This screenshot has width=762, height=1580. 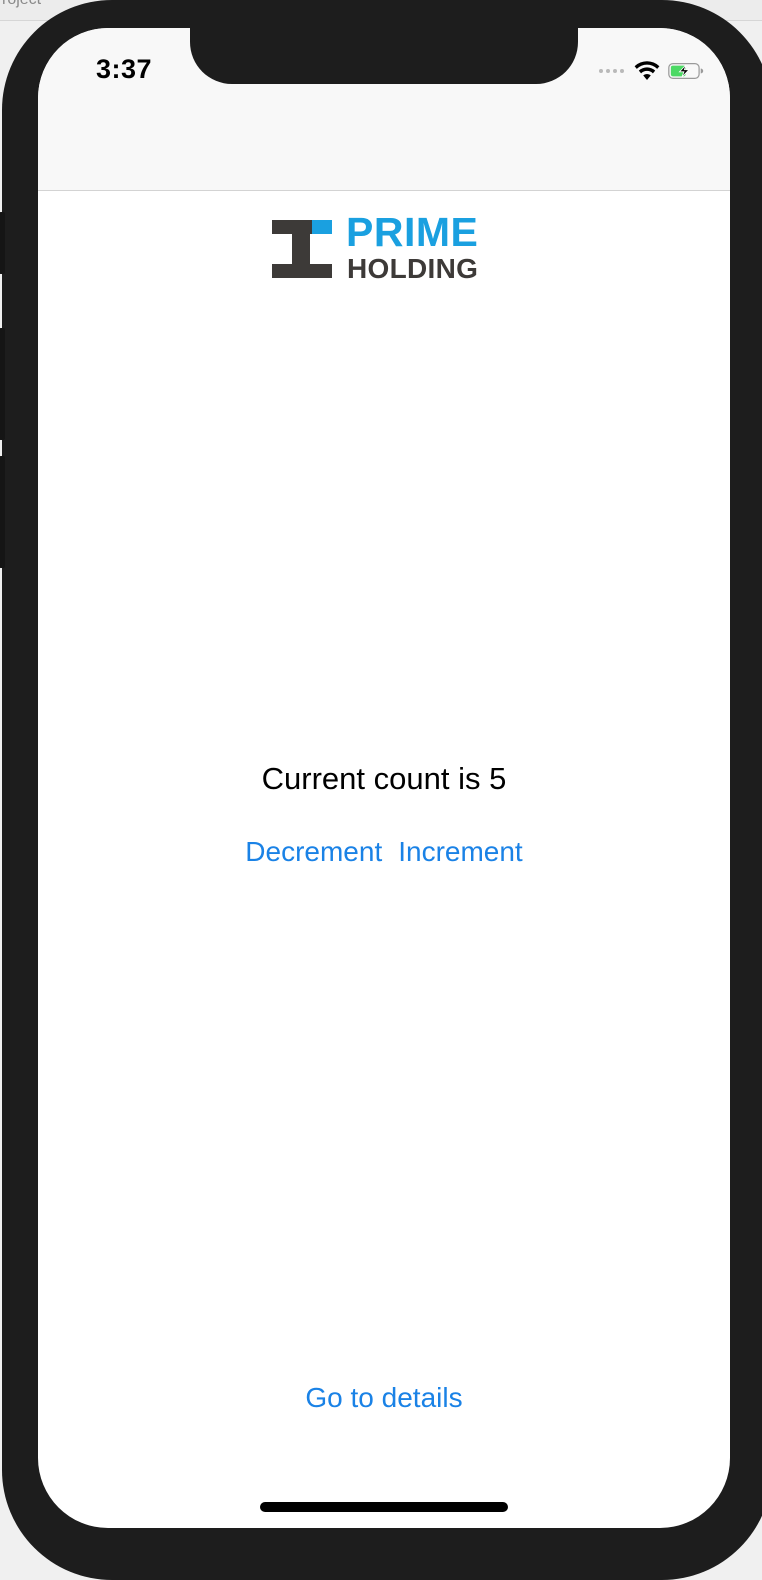 What do you see at coordinates (647, 70) in the screenshot?
I see `wifi-icon` at bounding box center [647, 70].